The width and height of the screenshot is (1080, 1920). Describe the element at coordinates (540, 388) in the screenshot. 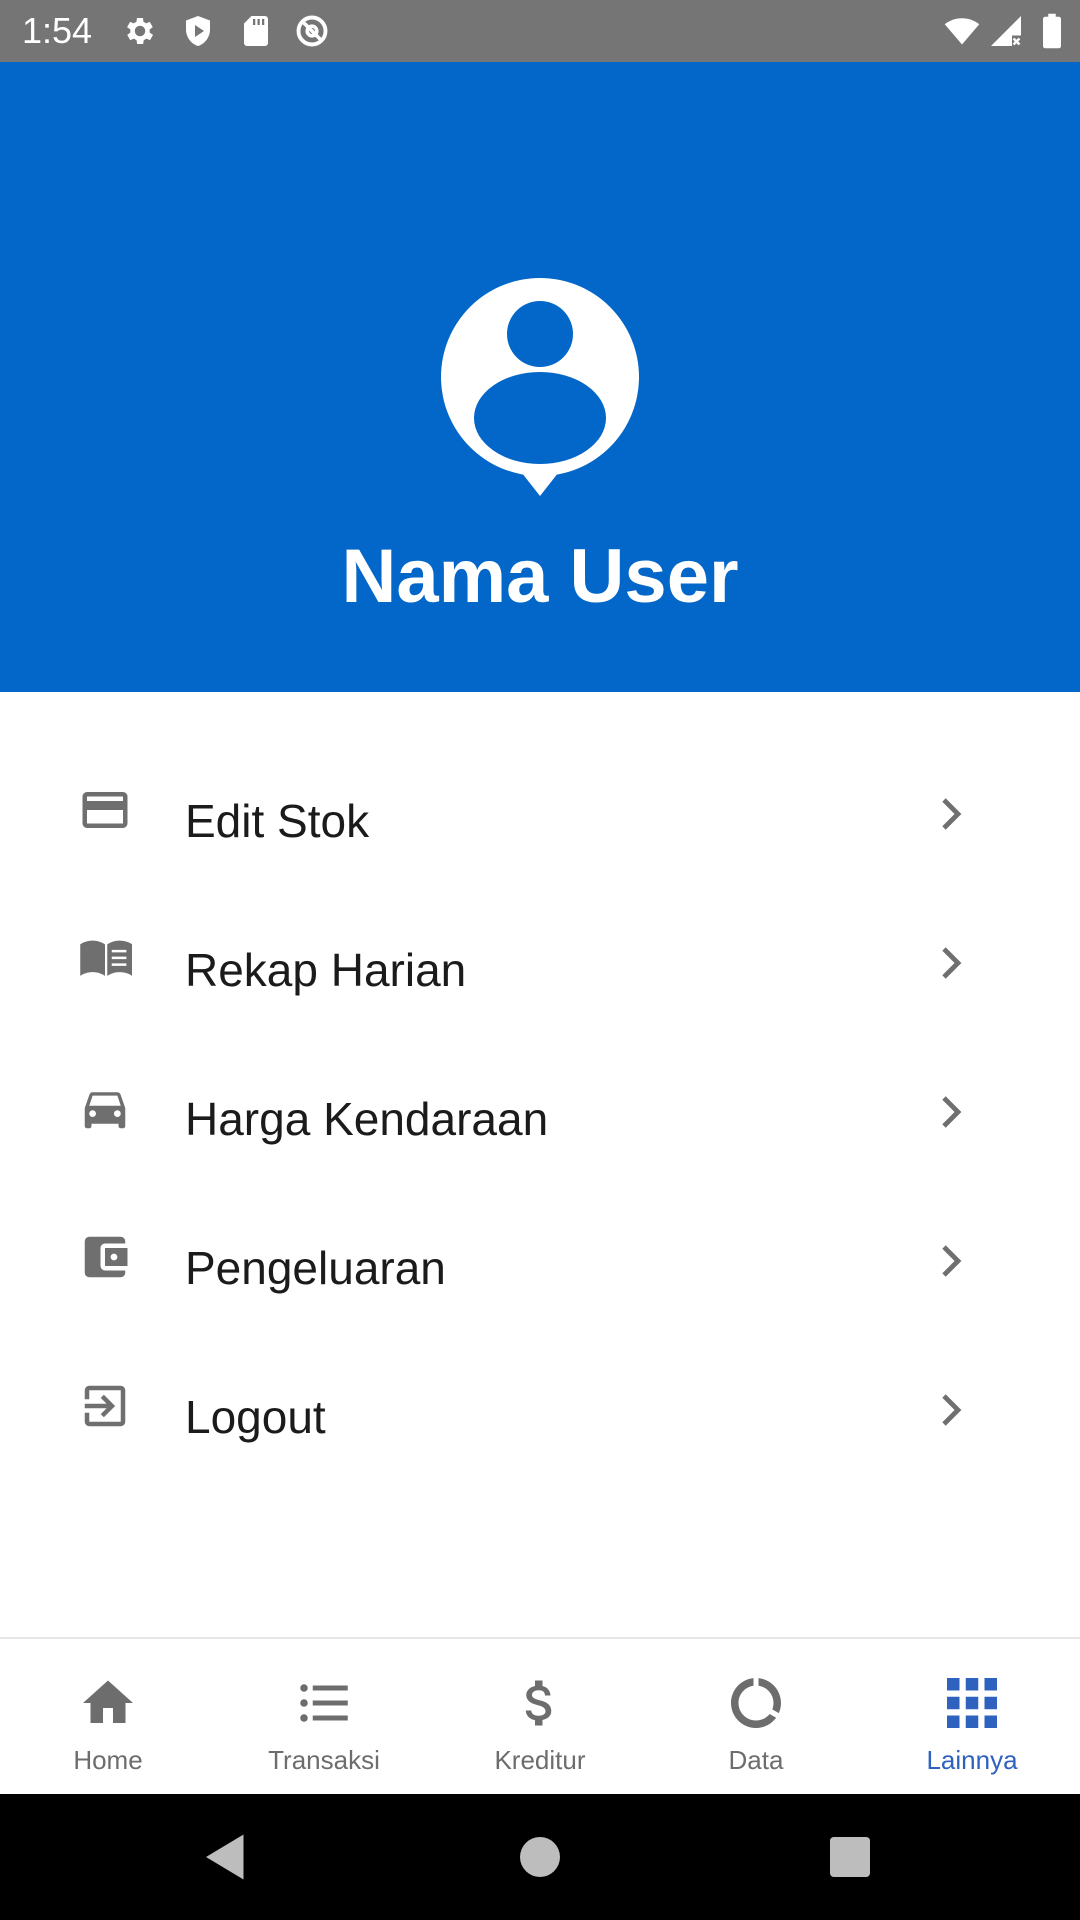

I see `user-avatar-icon` at that location.